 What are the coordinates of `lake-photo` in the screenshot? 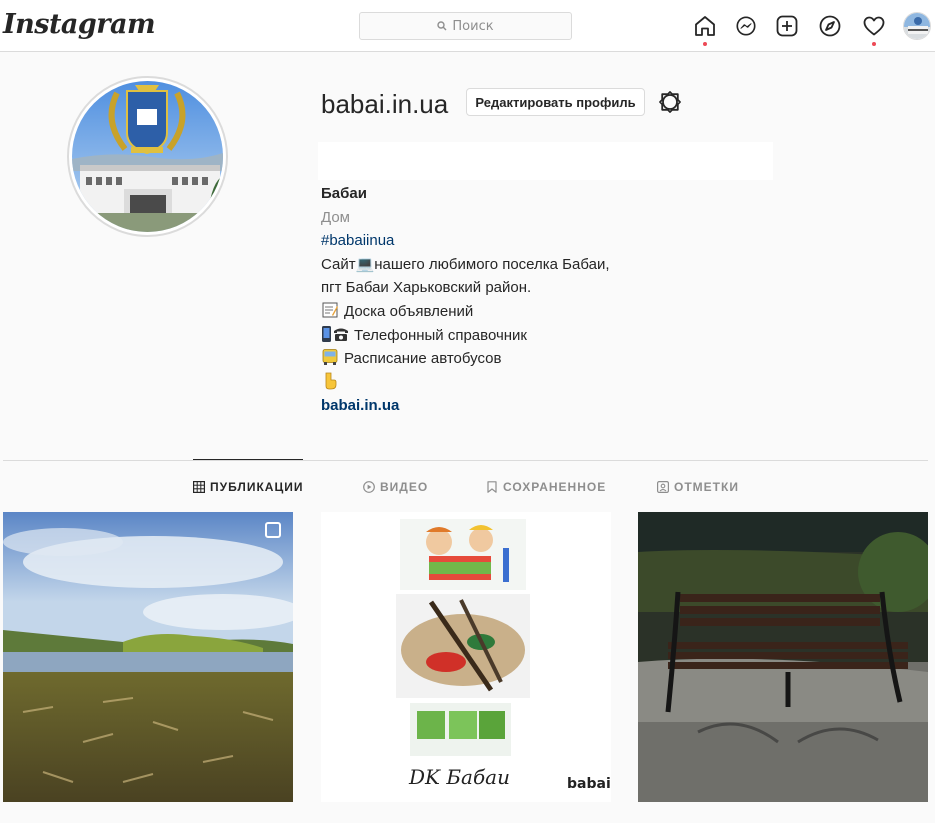 It's located at (148, 657).